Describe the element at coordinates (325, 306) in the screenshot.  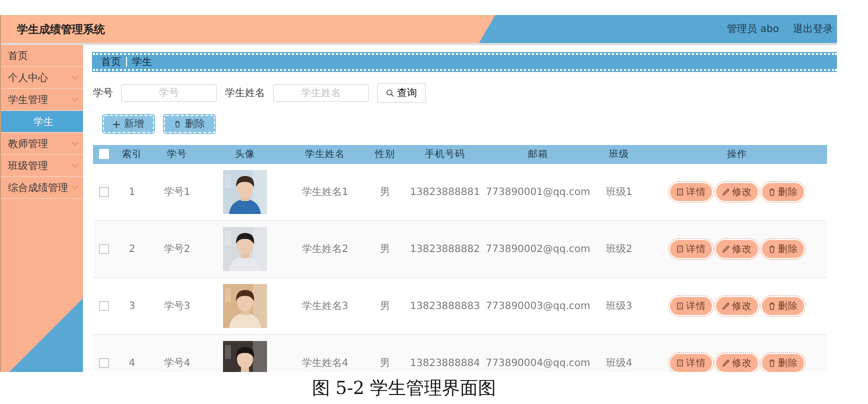
I see `table-cell: 学生姓名3` at that location.